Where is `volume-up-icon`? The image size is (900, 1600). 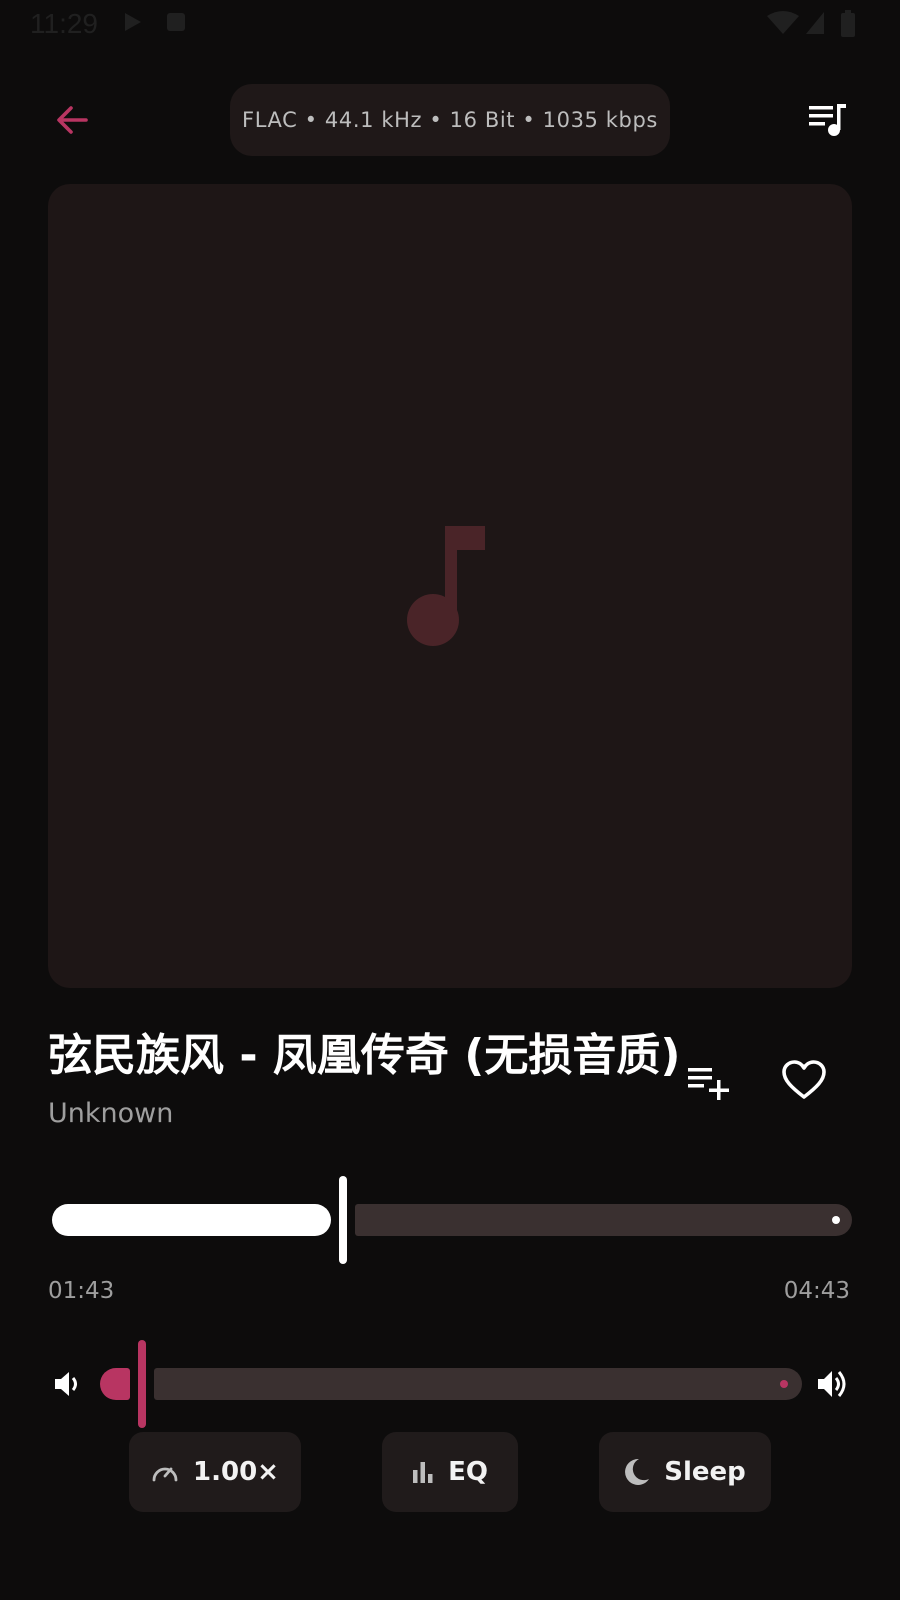 volume-up-icon is located at coordinates (834, 1384).